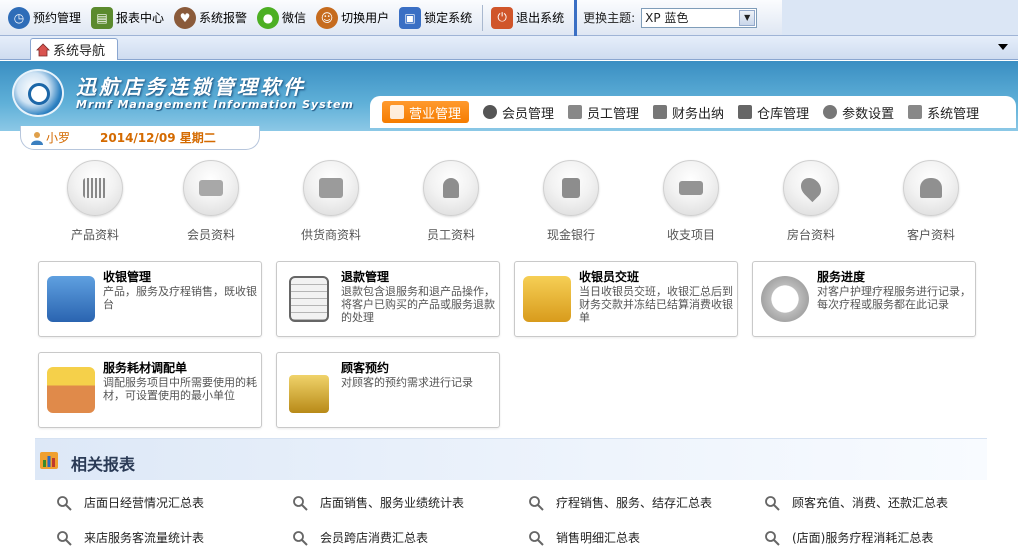  I want to click on app-logo-icon, so click(38, 93).